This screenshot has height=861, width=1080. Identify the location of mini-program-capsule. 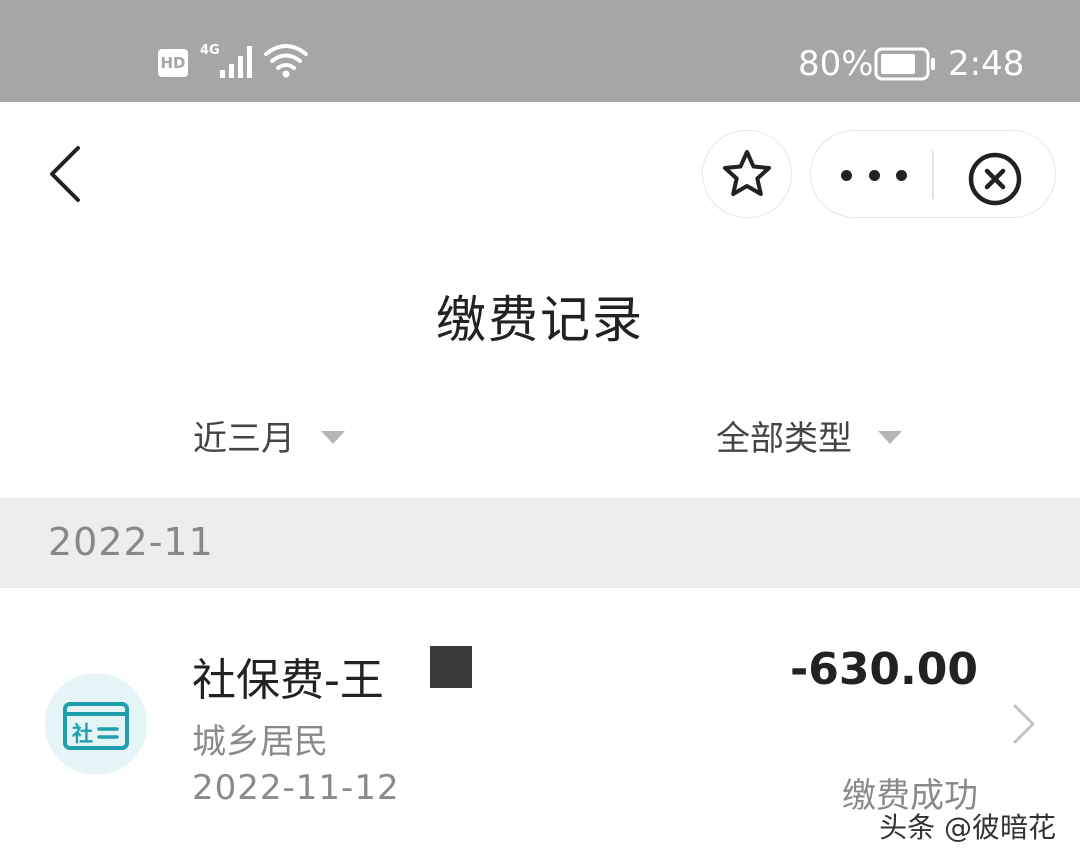
(933, 174).